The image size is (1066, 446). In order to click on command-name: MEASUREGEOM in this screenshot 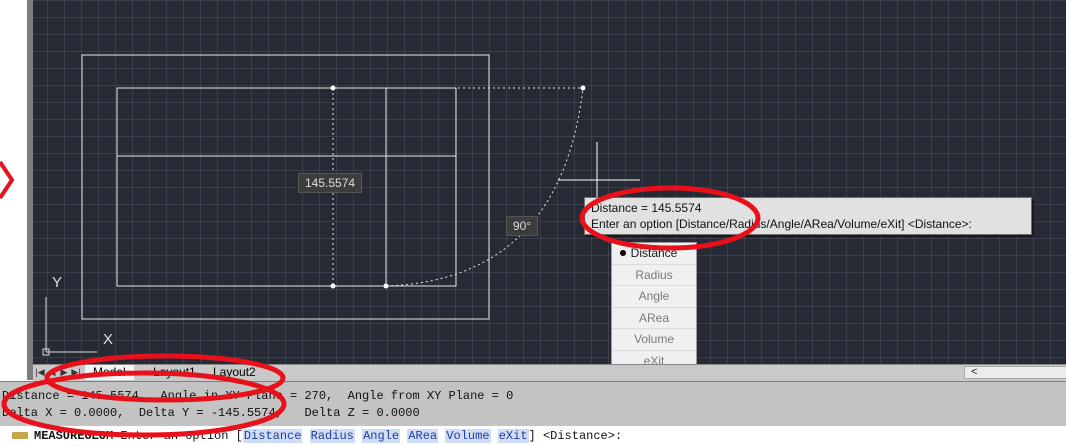, I will do `click(74, 436)`.